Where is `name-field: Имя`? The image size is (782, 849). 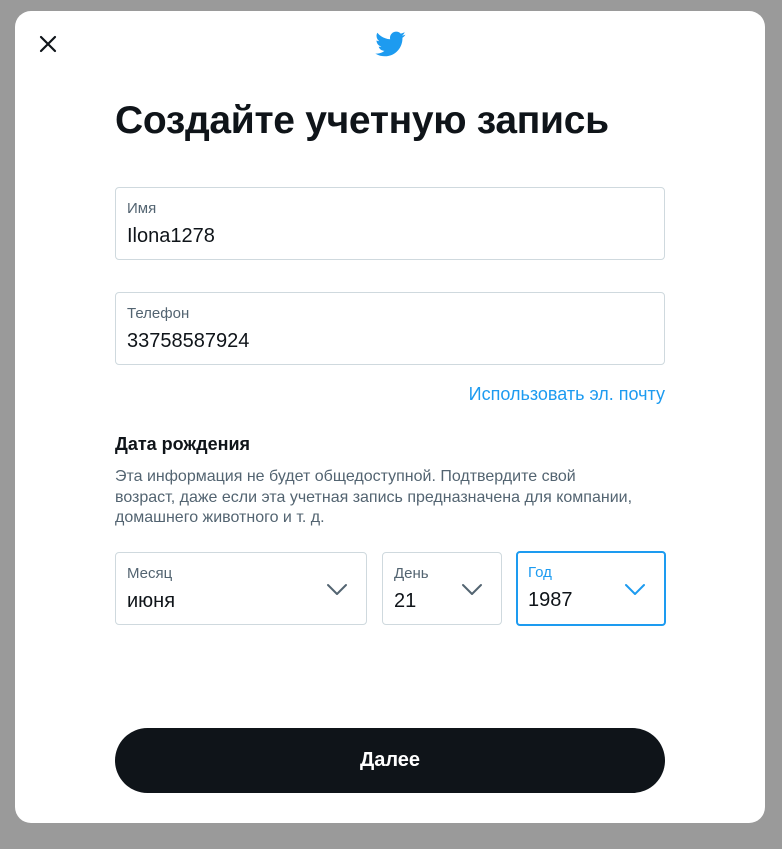 name-field: Имя is located at coordinates (390, 223).